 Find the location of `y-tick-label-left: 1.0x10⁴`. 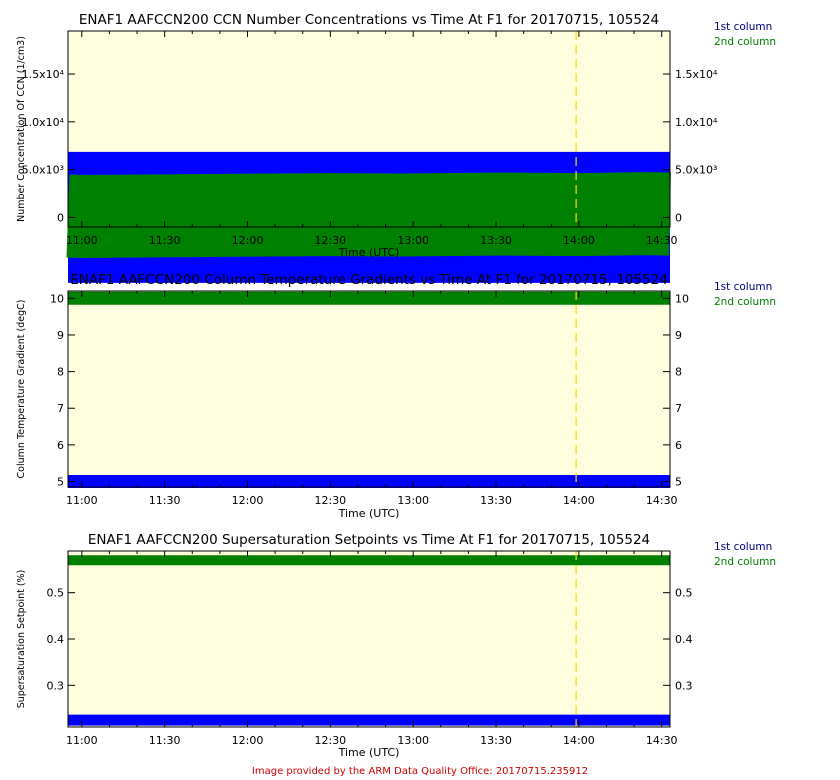

y-tick-label-left: 1.0x10⁴ is located at coordinates (43, 122).